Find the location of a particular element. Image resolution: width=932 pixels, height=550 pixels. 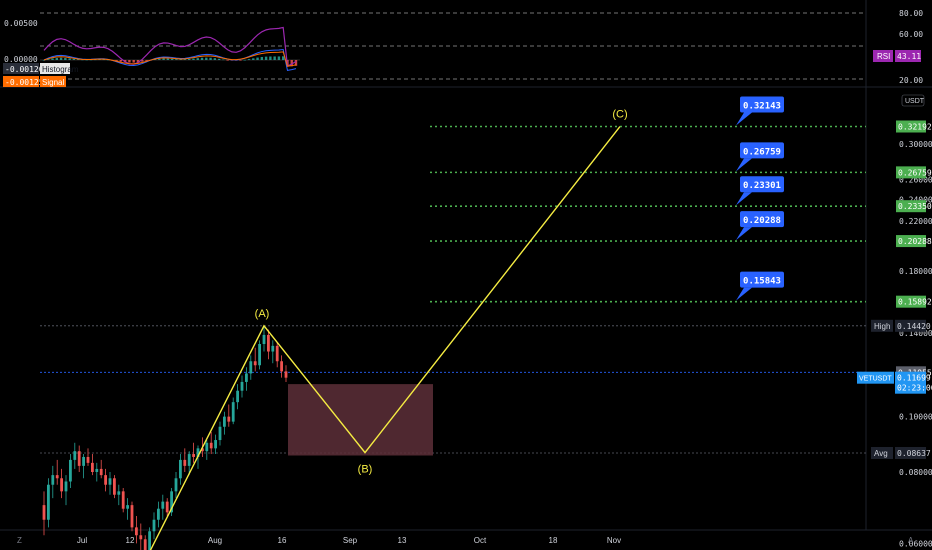

timezone-icon: Z is located at coordinates (19, 540).